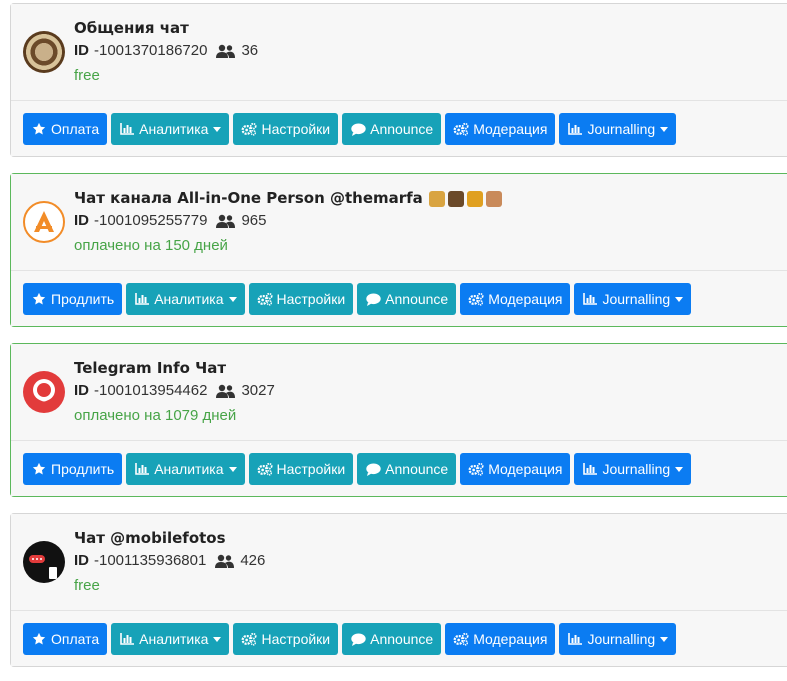 The width and height of the screenshot is (787, 681). I want to click on chat-card-header: Общения чат ID -1001370186720 36 free, so click(399, 52).